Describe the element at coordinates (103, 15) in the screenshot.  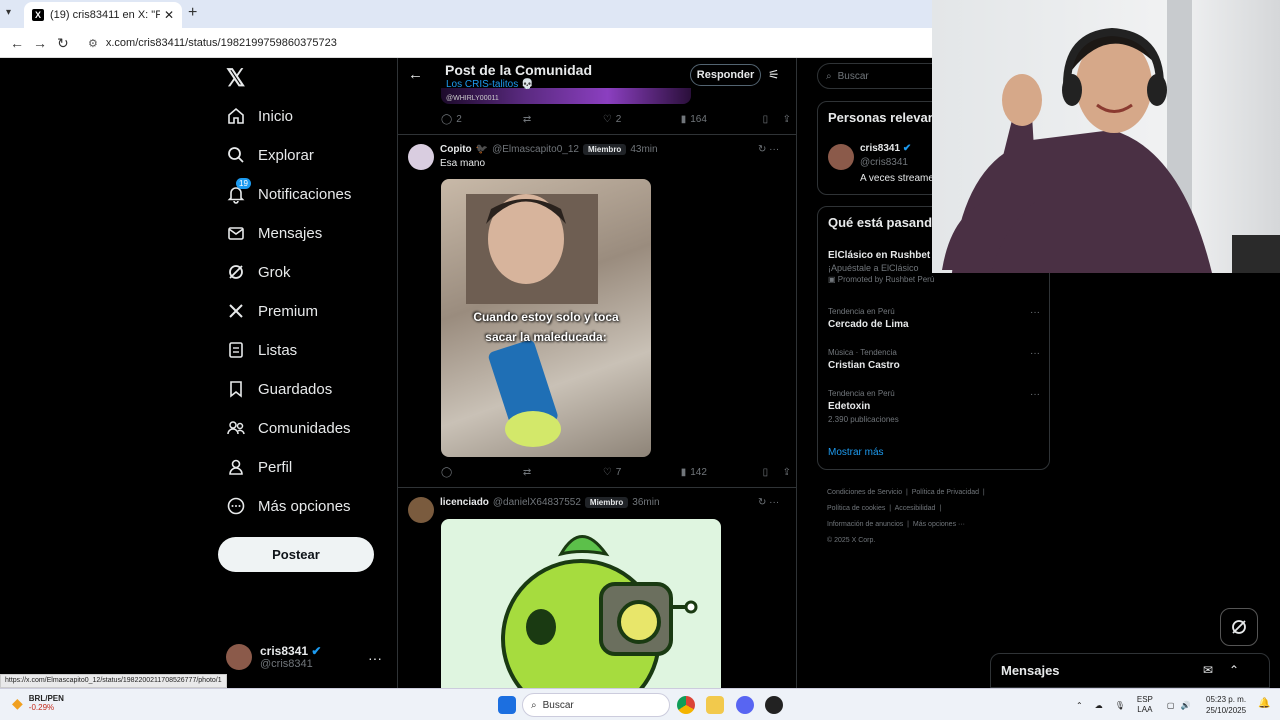
I see `browser-tab: X (19) cris83411 en X: "Pasen foto: ✕` at that location.